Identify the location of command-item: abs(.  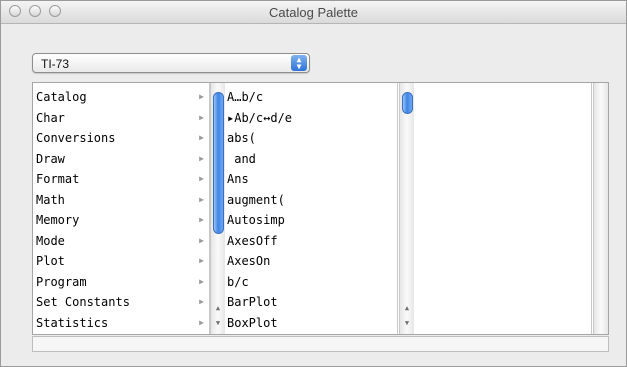
(312, 138).